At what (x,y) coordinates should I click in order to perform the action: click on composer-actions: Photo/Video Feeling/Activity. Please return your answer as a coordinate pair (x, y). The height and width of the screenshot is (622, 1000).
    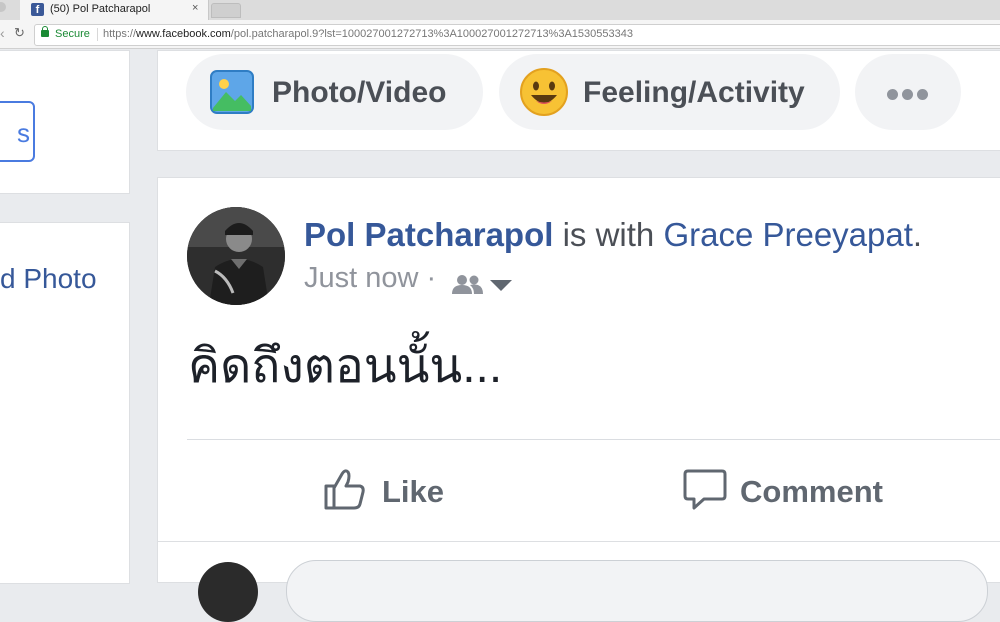
    Looking at the image, I should click on (578, 100).